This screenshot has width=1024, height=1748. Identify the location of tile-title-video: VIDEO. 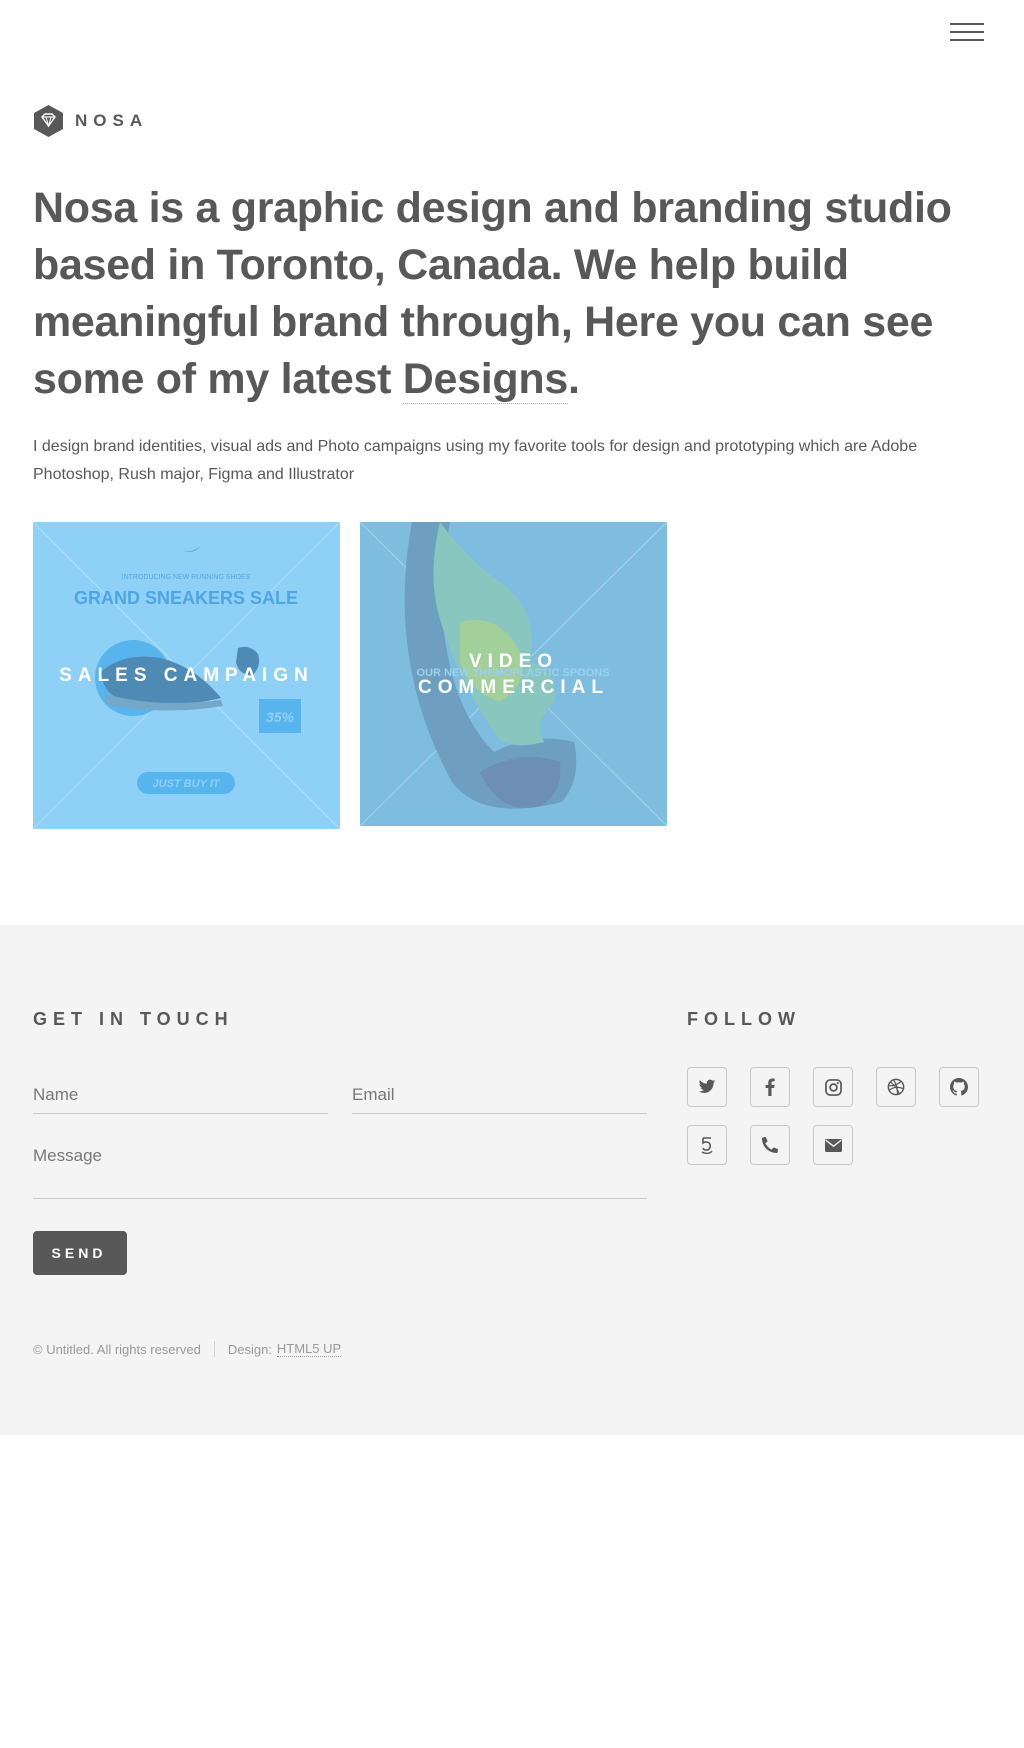
(513, 661).